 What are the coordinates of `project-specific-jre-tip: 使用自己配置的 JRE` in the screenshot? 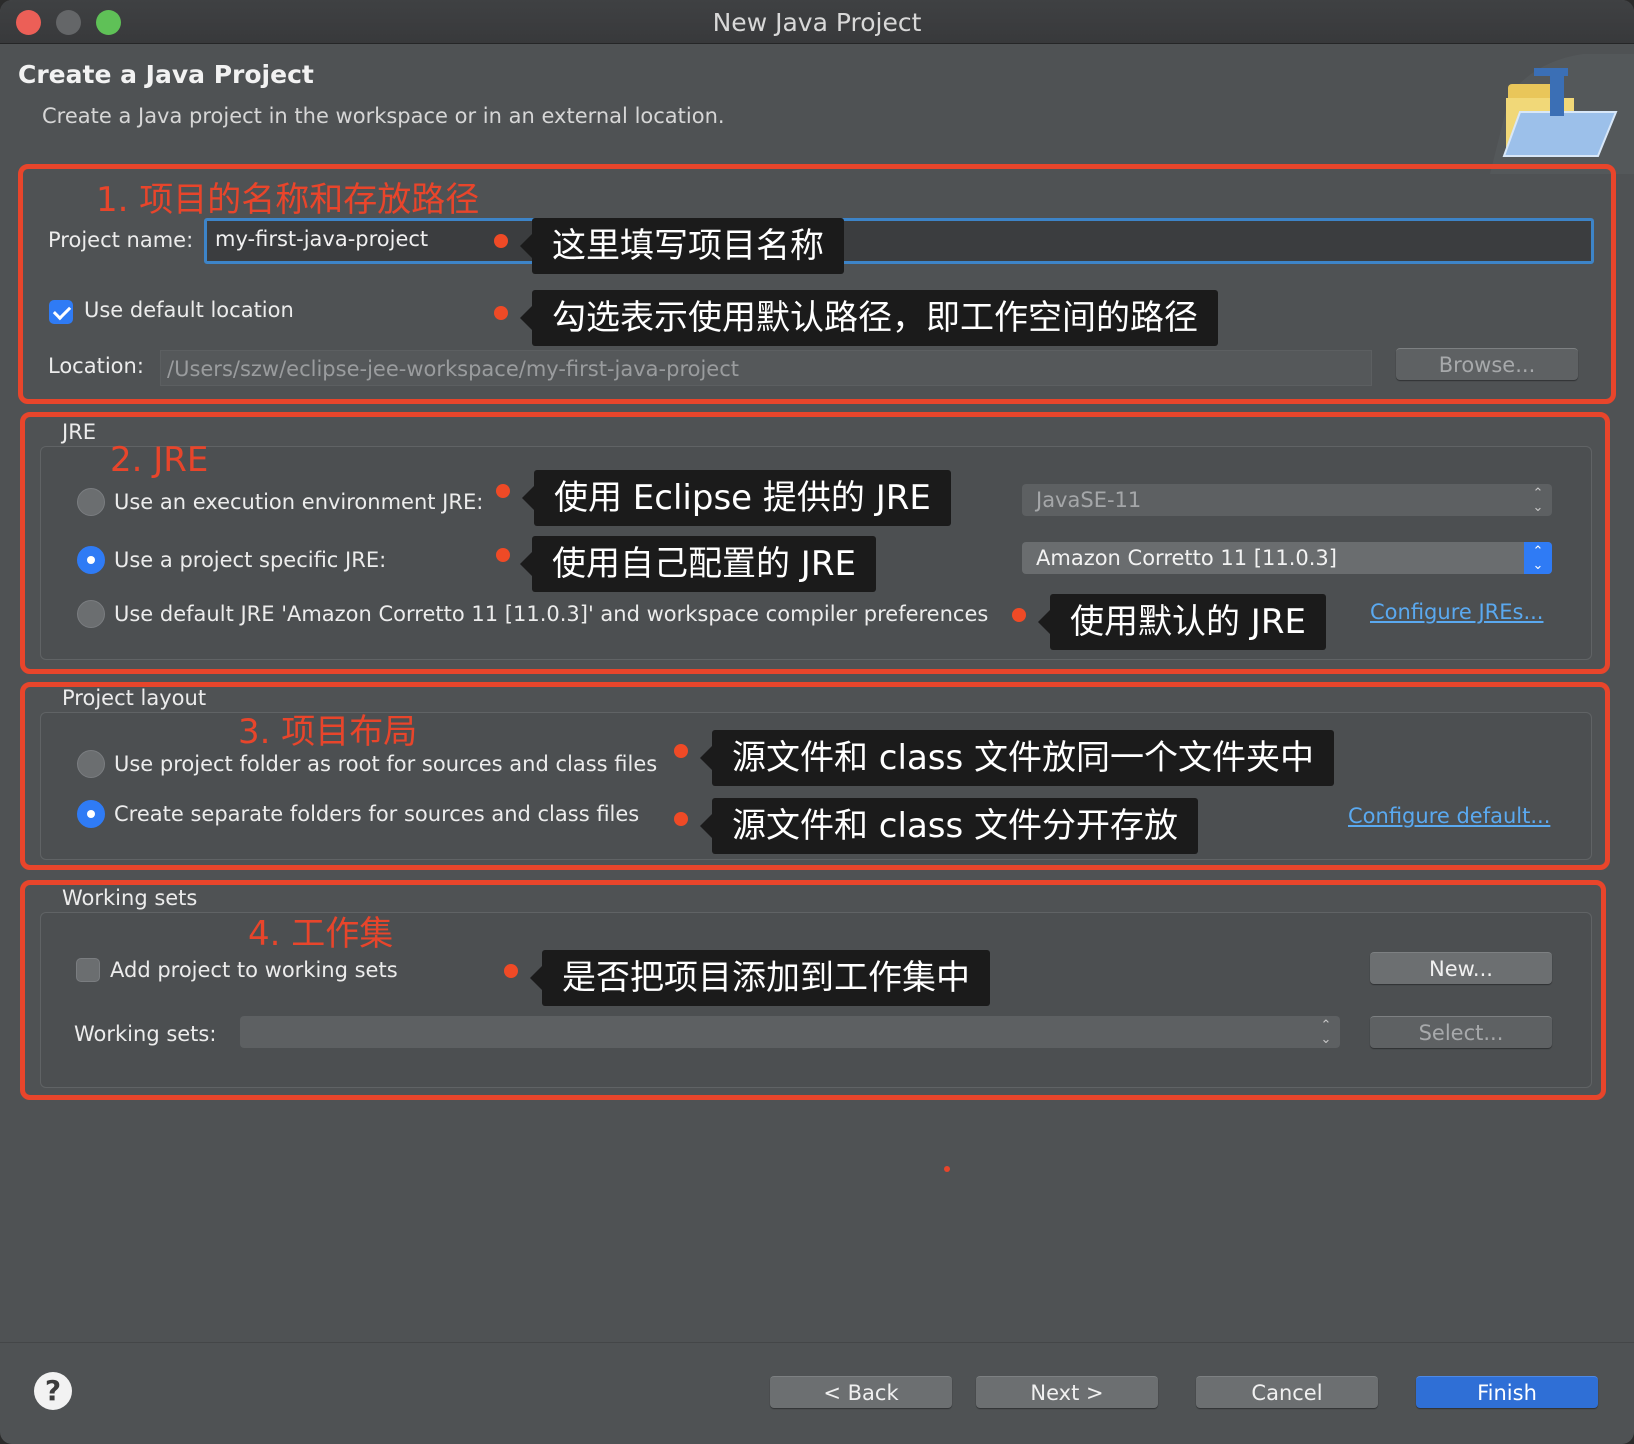 It's located at (698, 564).